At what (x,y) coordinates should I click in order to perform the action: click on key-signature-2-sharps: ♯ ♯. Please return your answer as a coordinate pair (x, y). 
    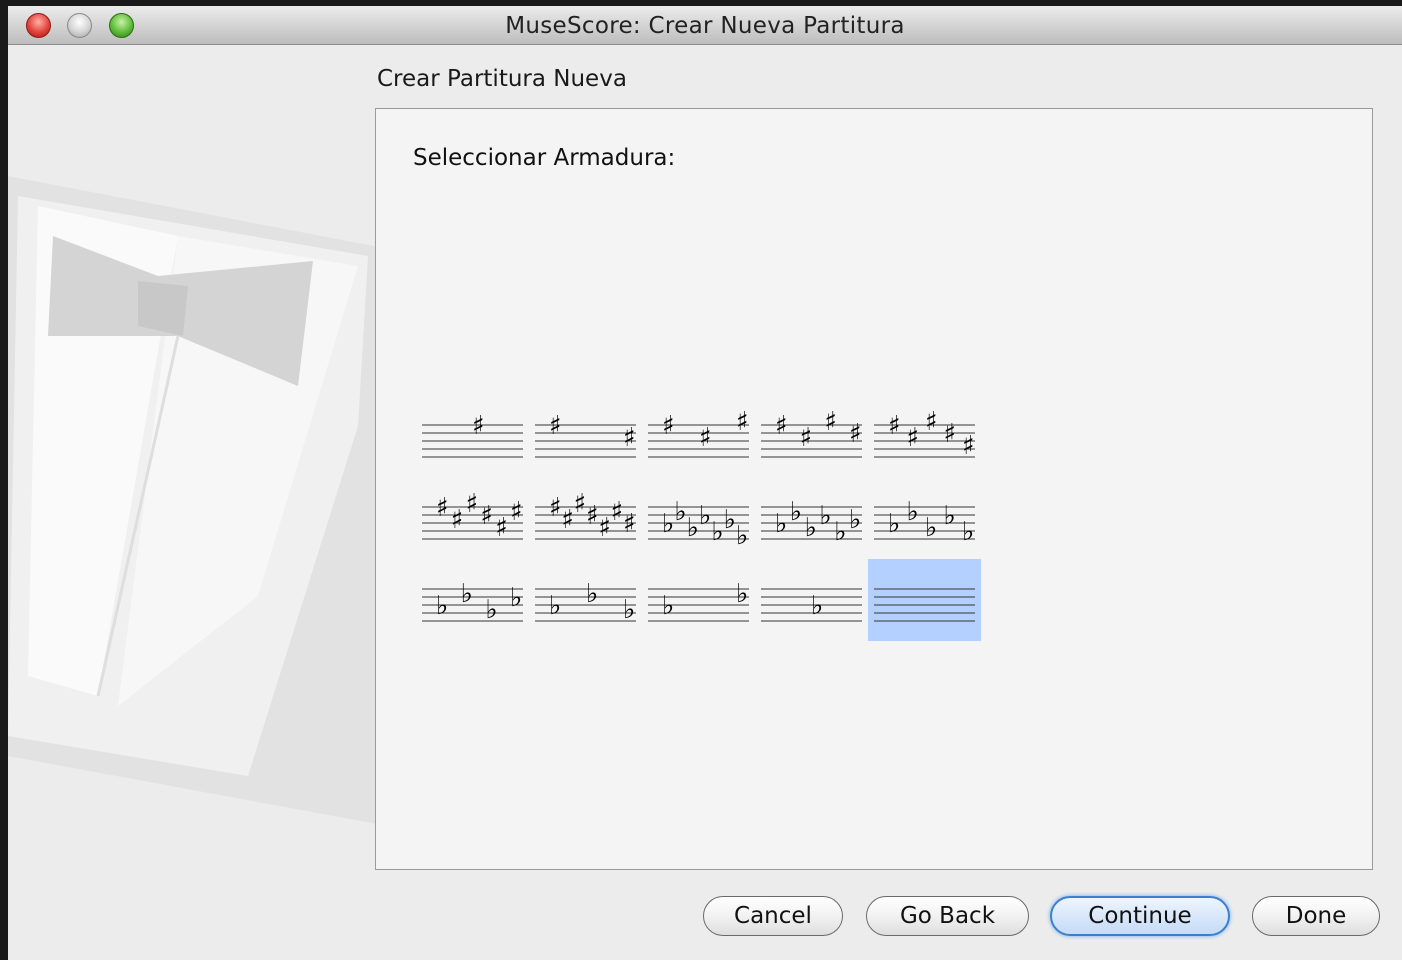
    Looking at the image, I should click on (585, 436).